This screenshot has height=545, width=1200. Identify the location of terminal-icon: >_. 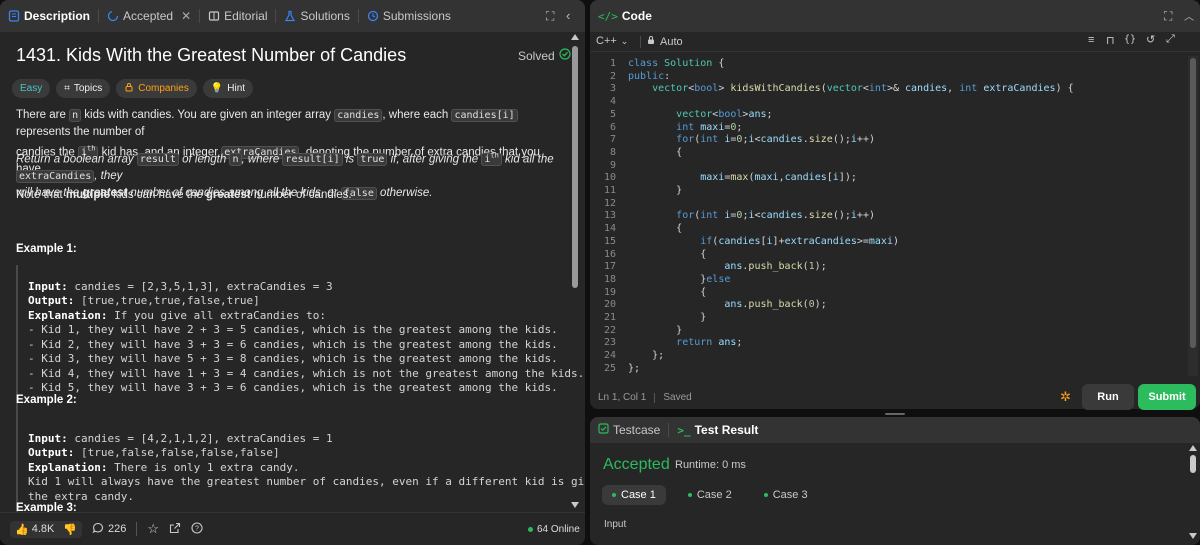
(684, 430).